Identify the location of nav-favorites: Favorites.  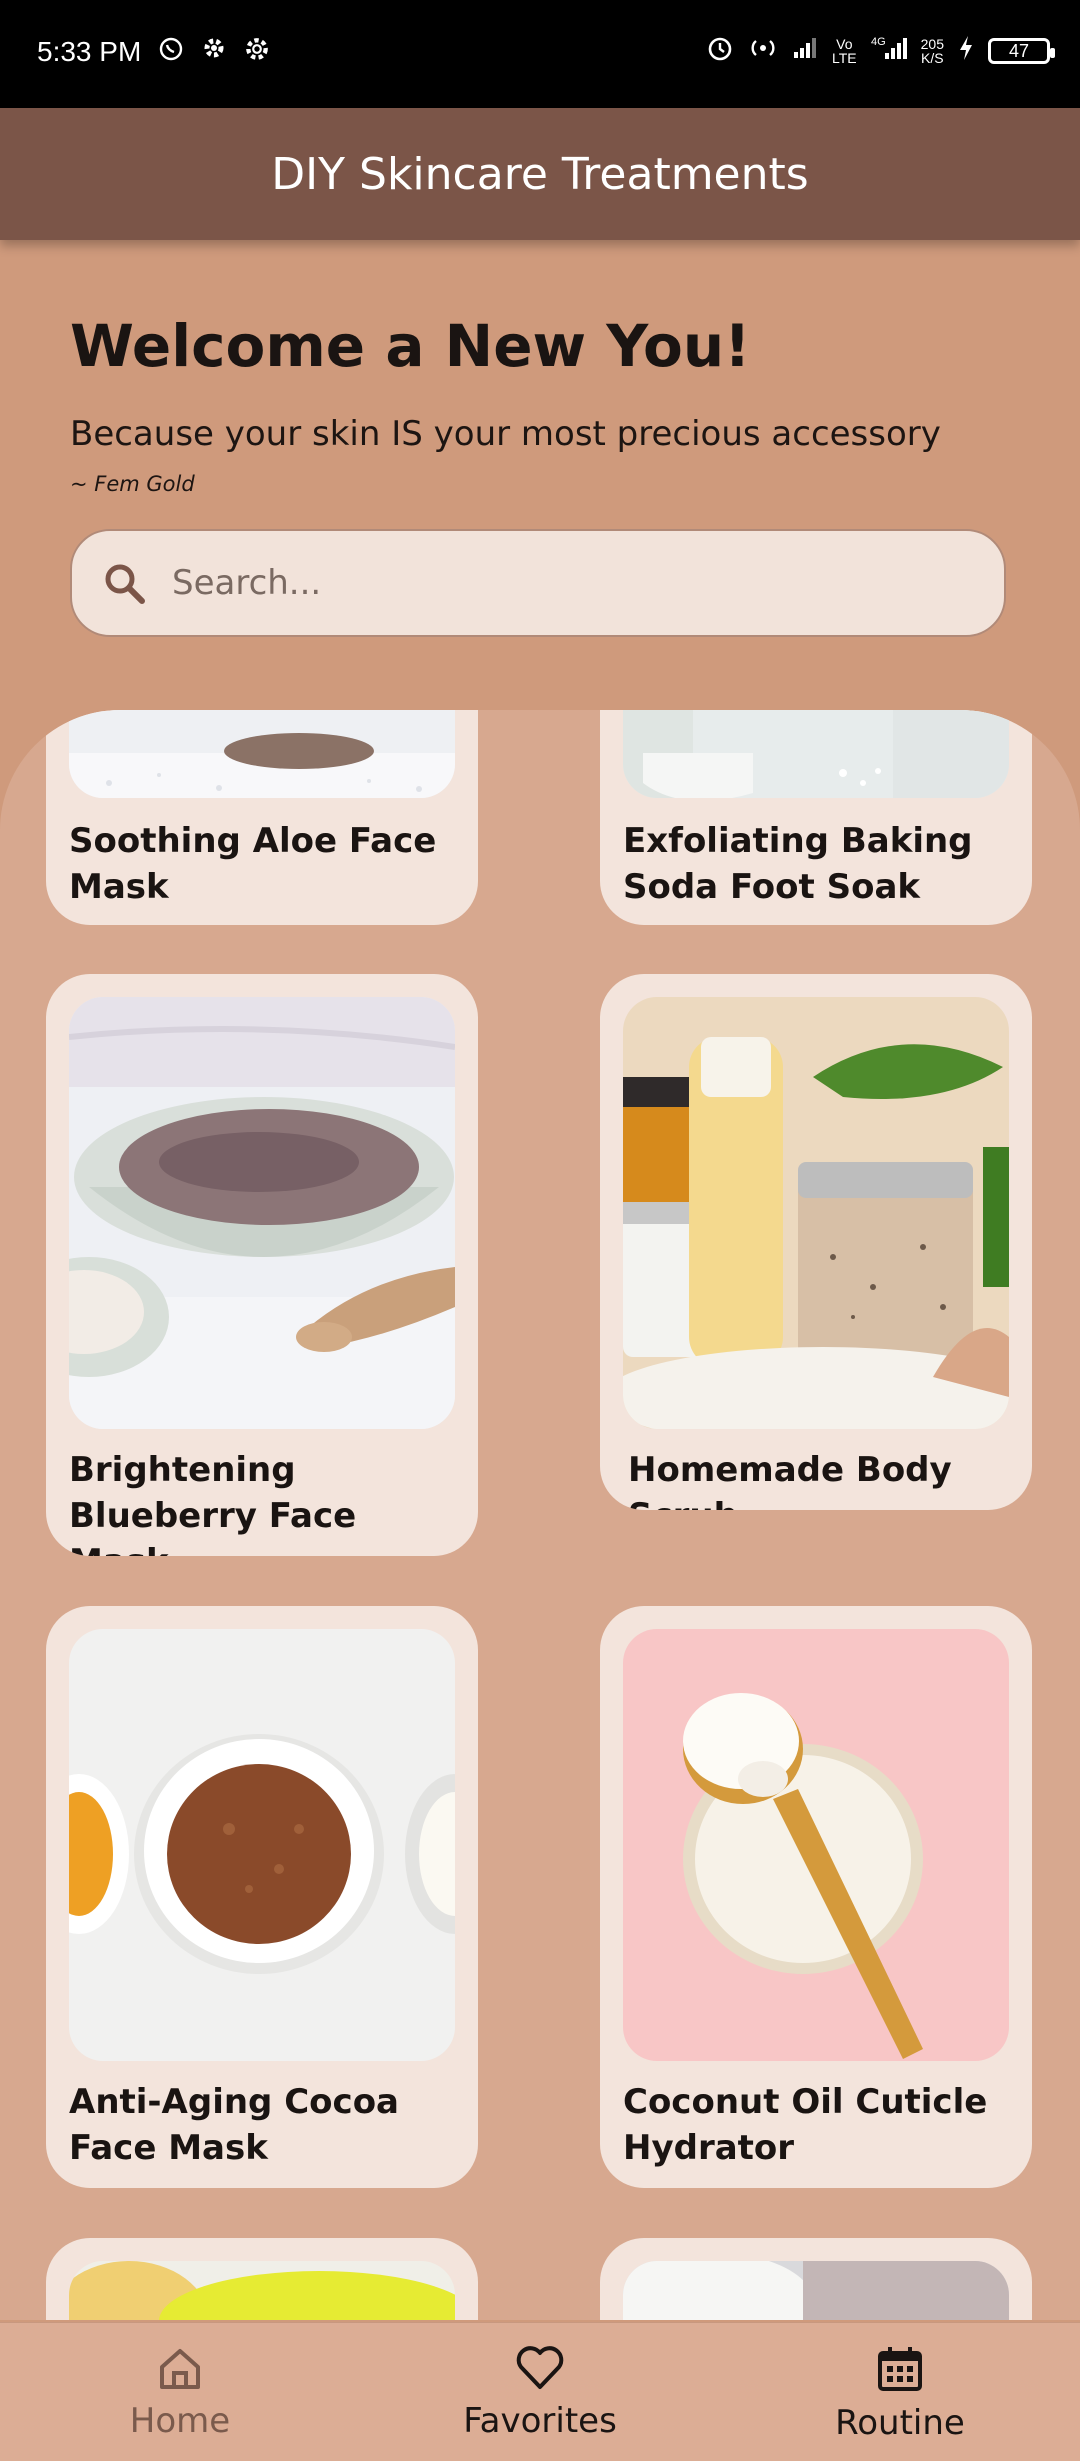
(540, 2393).